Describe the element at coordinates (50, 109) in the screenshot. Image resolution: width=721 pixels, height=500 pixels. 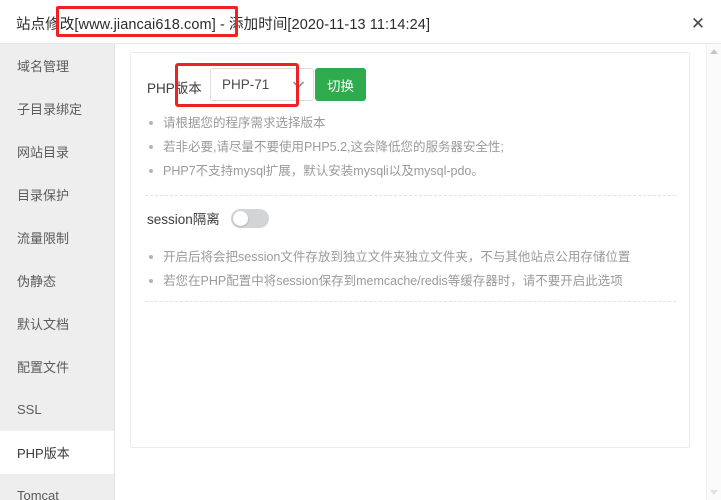
I see `sidebar-item-label: 子目录绑定` at that location.